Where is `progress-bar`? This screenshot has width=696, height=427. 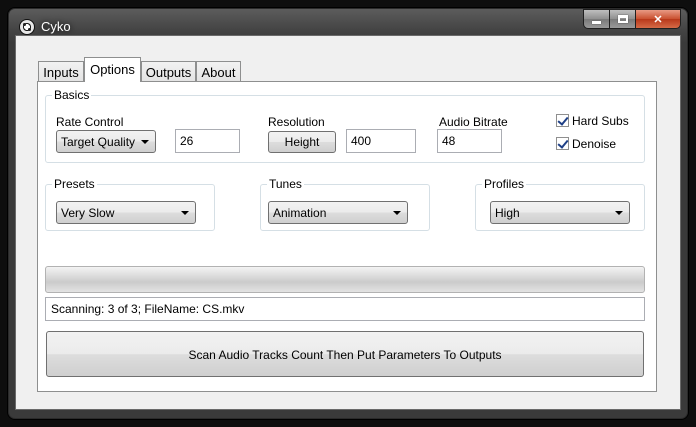 progress-bar is located at coordinates (345, 279).